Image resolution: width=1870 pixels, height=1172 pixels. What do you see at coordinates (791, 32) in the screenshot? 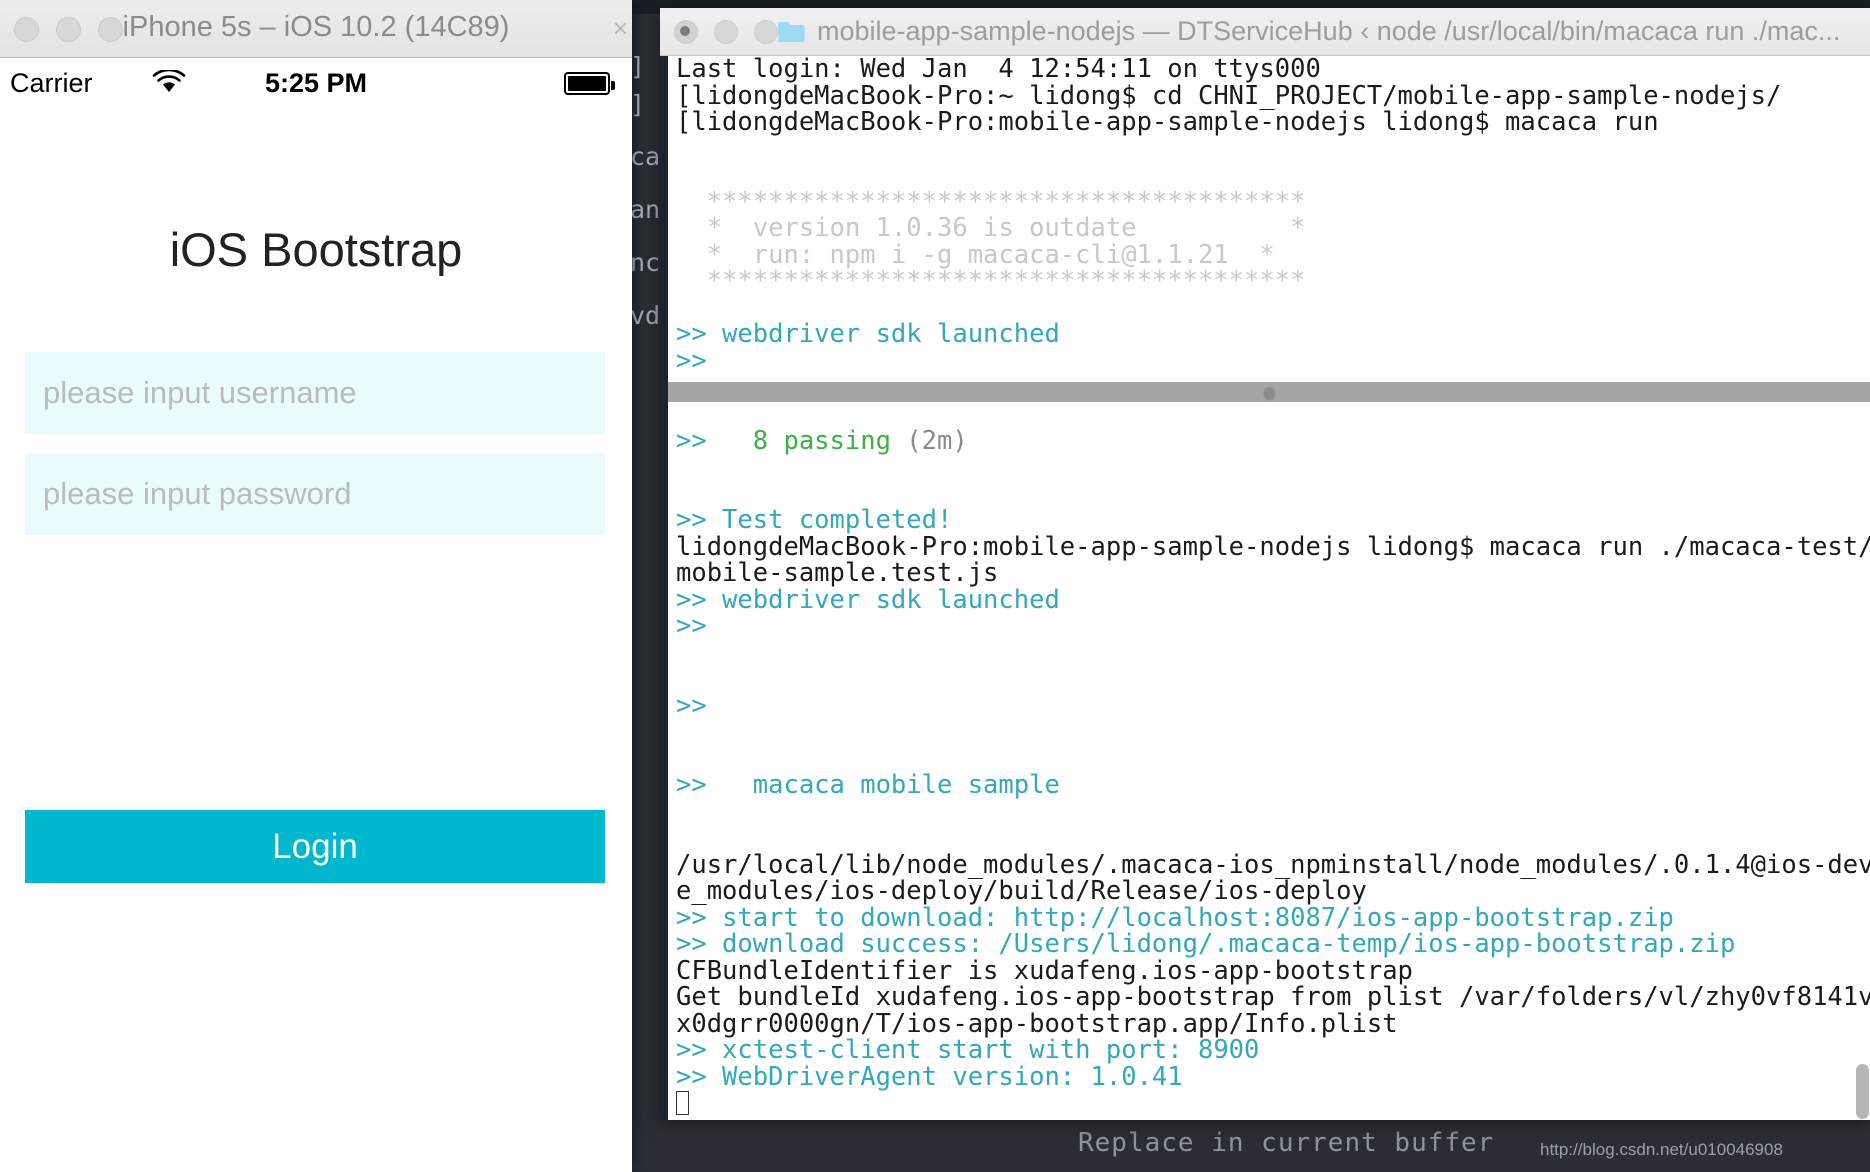
I see `folder-icon` at bounding box center [791, 32].